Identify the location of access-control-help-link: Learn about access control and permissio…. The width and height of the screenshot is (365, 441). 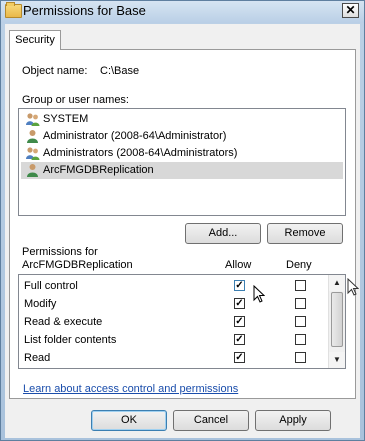
(130, 389).